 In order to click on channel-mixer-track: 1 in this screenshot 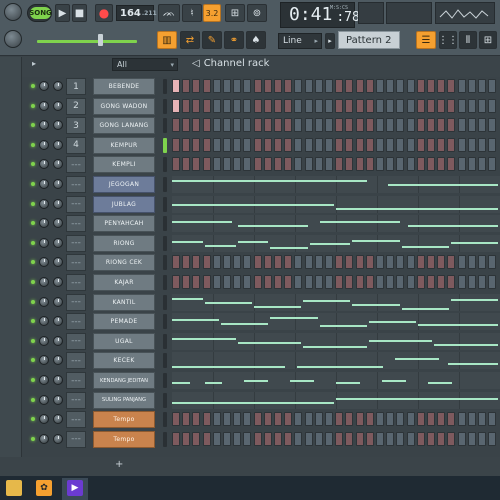, I will do `click(76, 86)`.